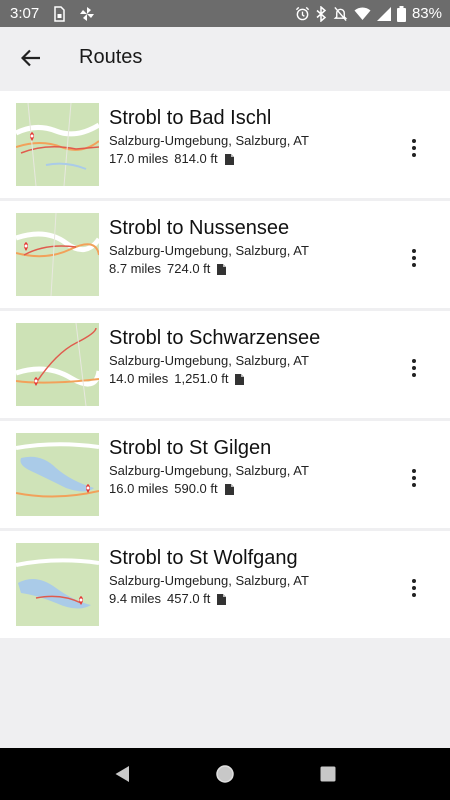  What do you see at coordinates (340, 14) in the screenshot?
I see `mute-icon` at bounding box center [340, 14].